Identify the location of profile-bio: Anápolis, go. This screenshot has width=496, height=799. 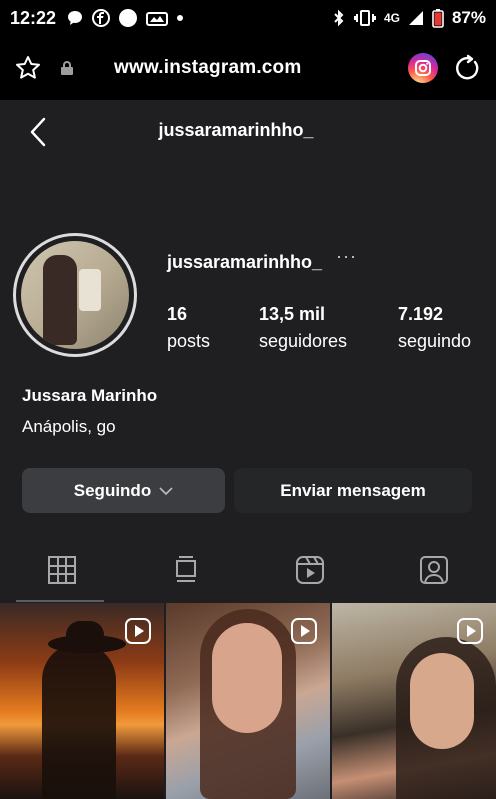
(69, 426).